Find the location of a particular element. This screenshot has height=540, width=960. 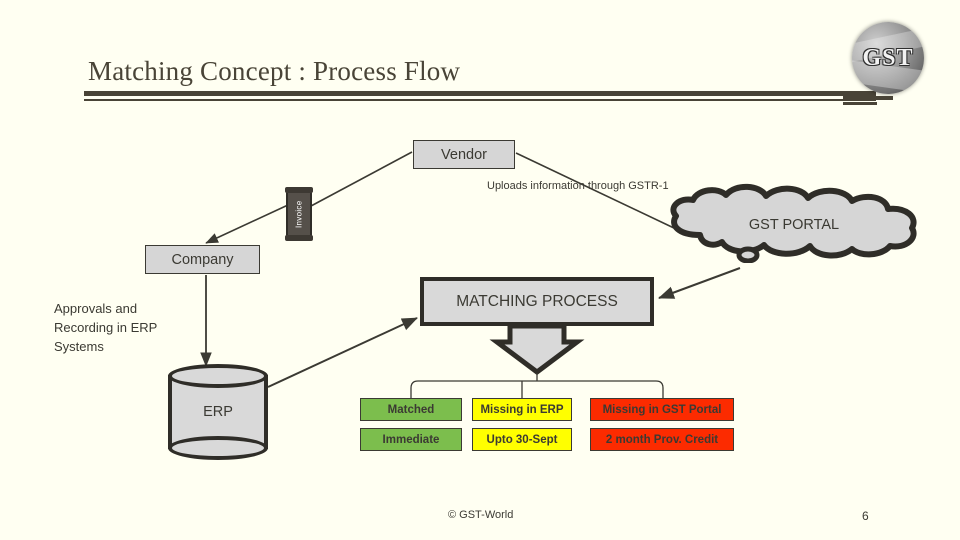

node-vendor-label: Vendor is located at coordinates (464, 154).